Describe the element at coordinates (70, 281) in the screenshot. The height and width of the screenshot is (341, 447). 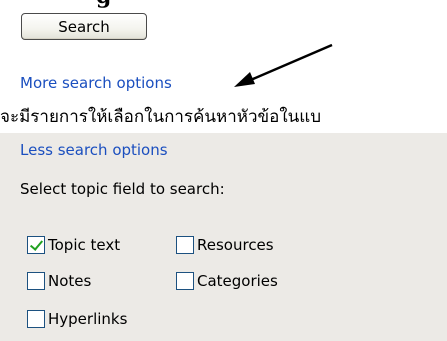
I see `notes-label: Notes` at that location.